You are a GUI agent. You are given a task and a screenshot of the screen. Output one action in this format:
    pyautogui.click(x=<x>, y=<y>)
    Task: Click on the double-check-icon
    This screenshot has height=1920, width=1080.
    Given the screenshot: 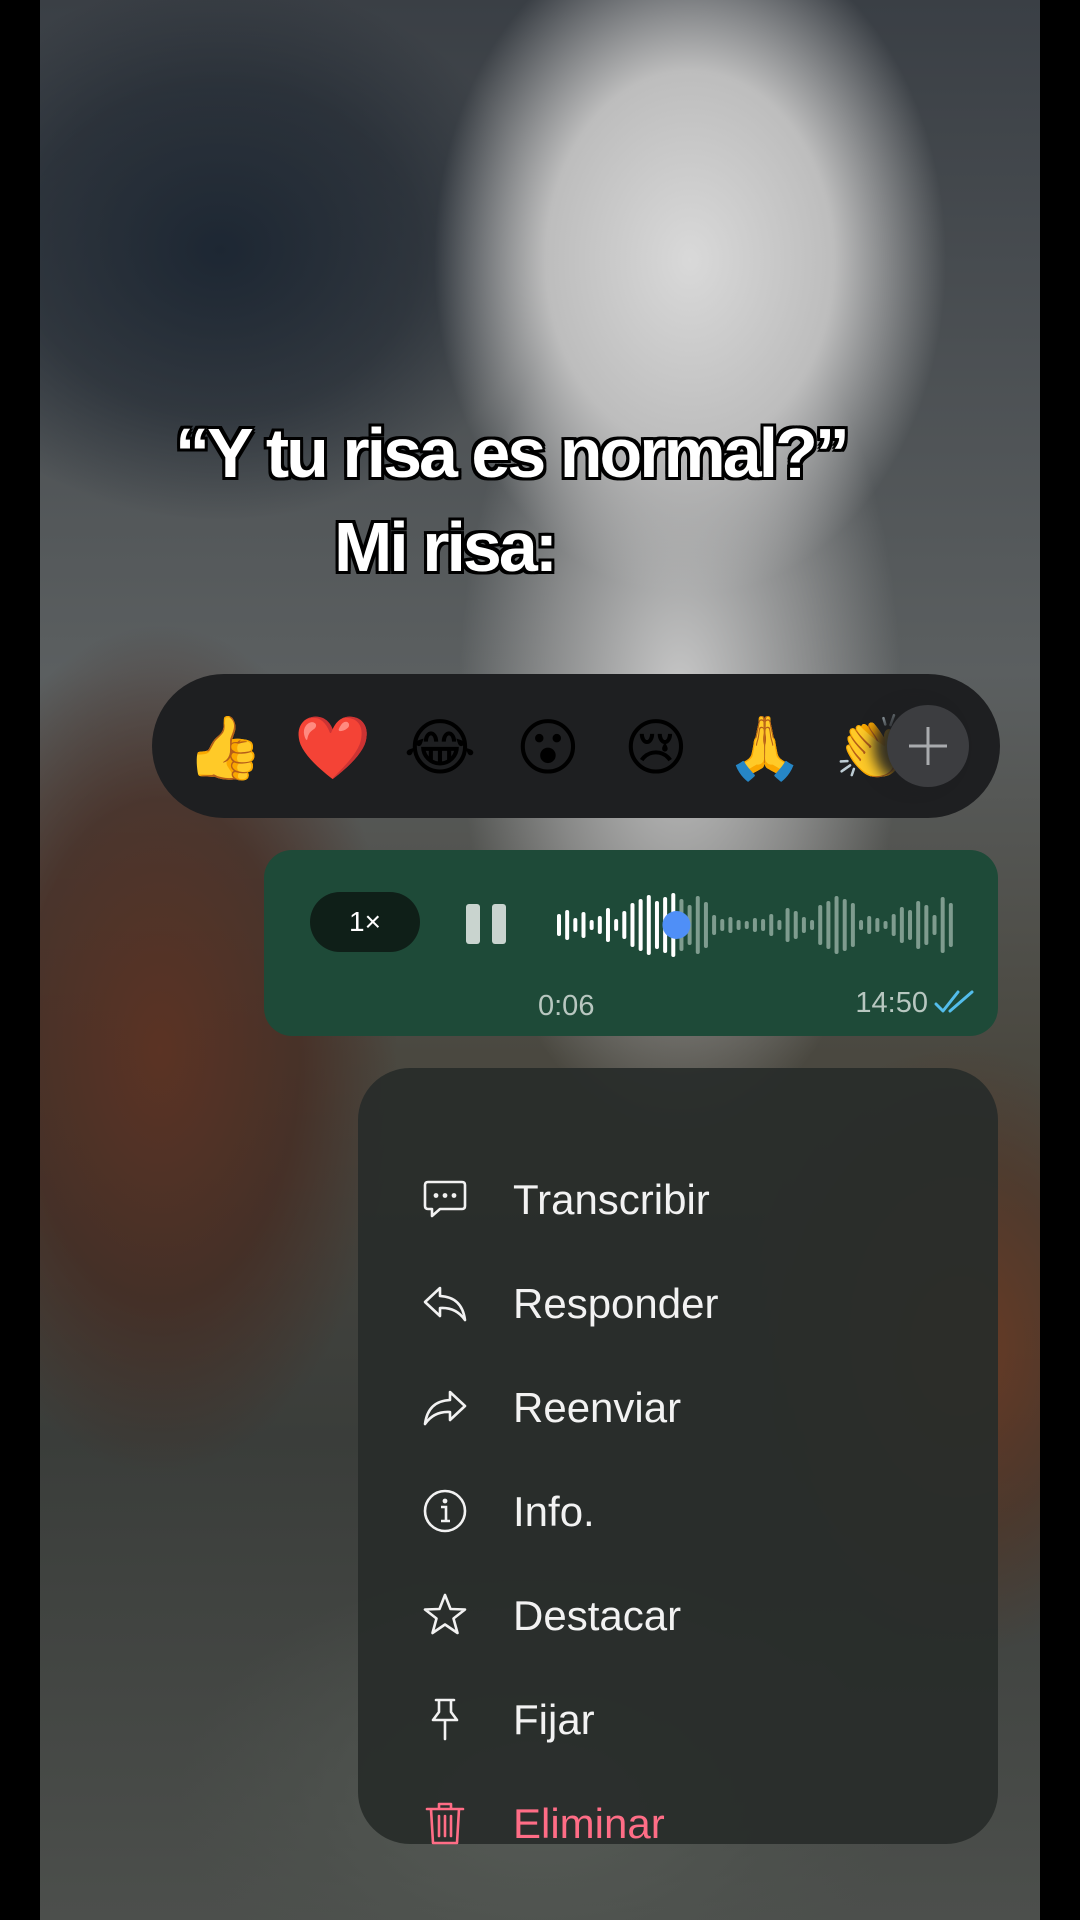 What is the action you would take?
    pyautogui.click(x=954, y=1001)
    